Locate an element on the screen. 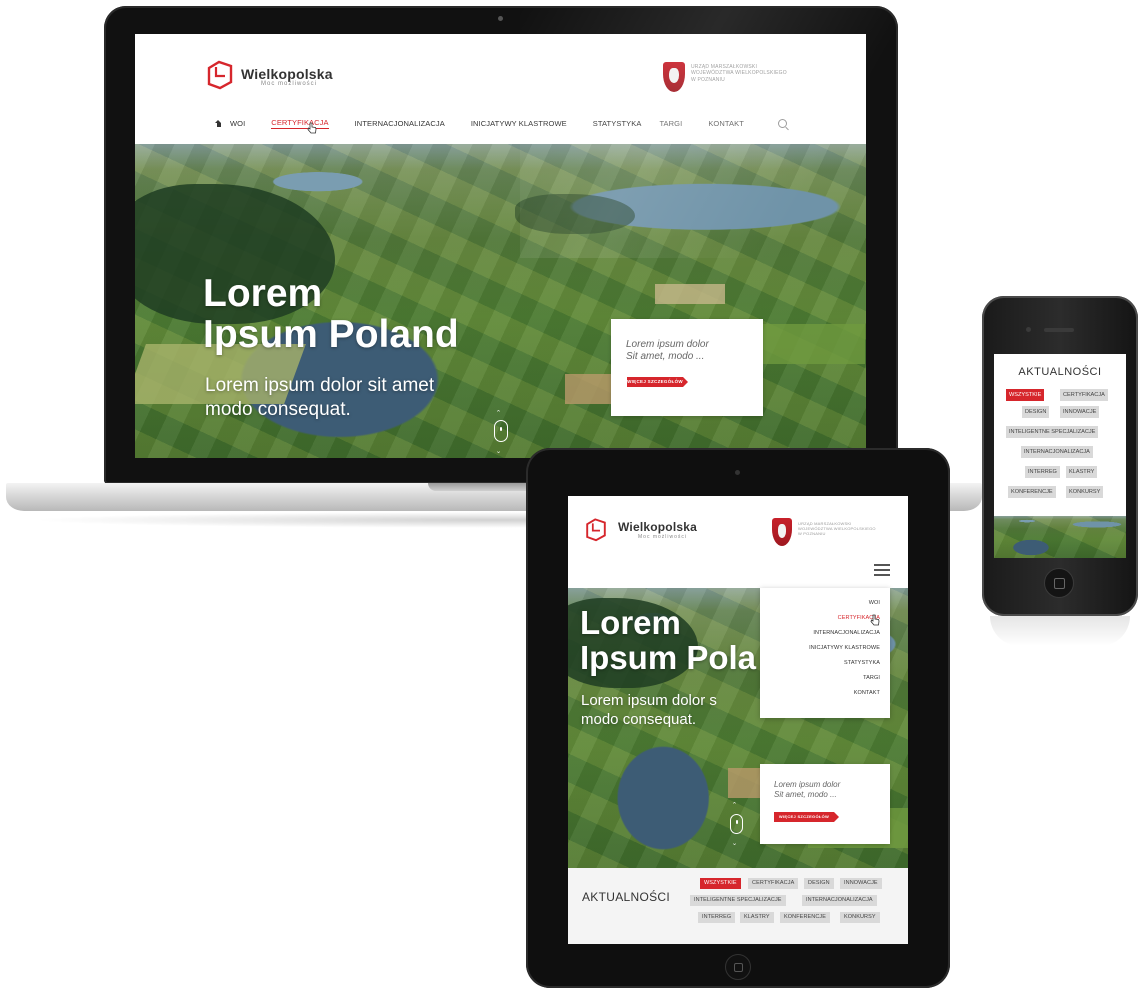  tablet-chip-innowacje: INNOWACJE is located at coordinates (861, 883).